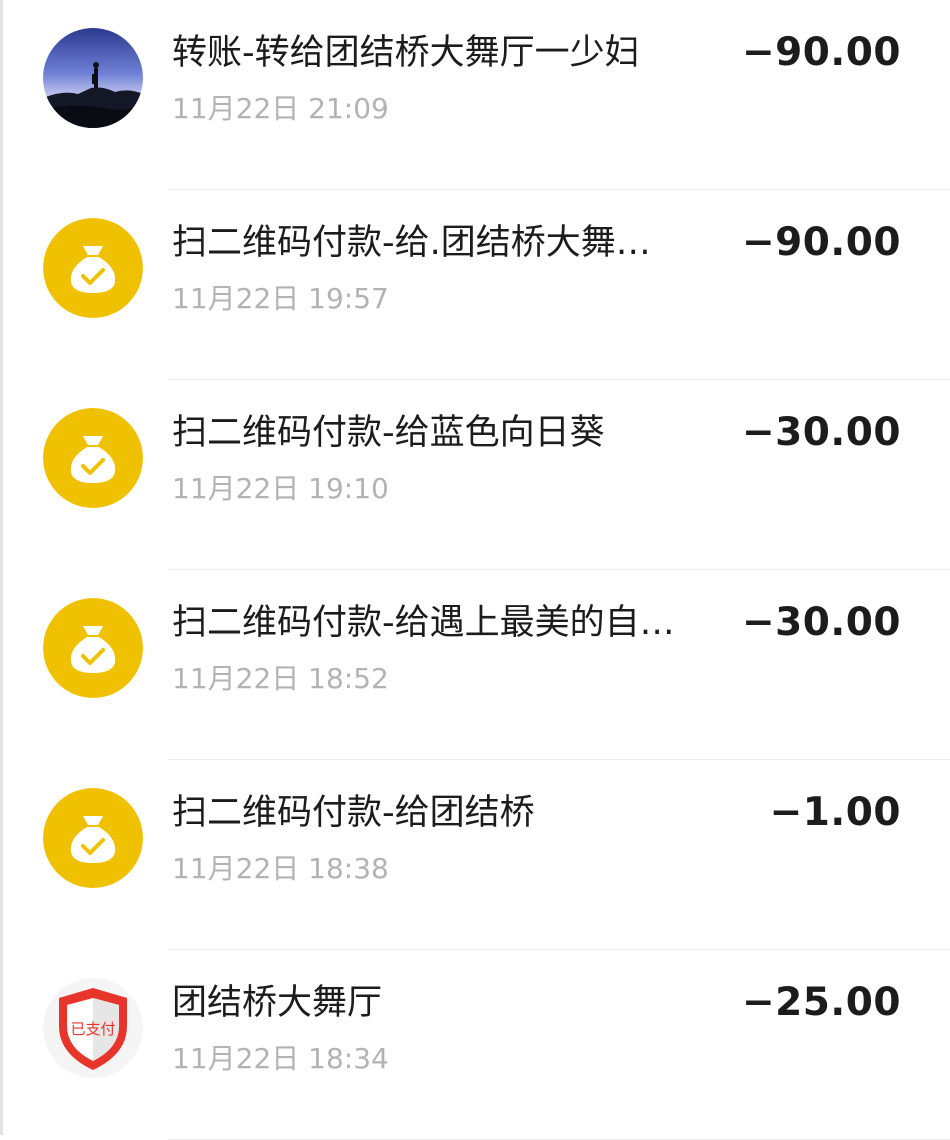 This screenshot has width=950, height=1140. What do you see at coordinates (277, 1003) in the screenshot?
I see `transaction-title: 团结桥大舞厅` at bounding box center [277, 1003].